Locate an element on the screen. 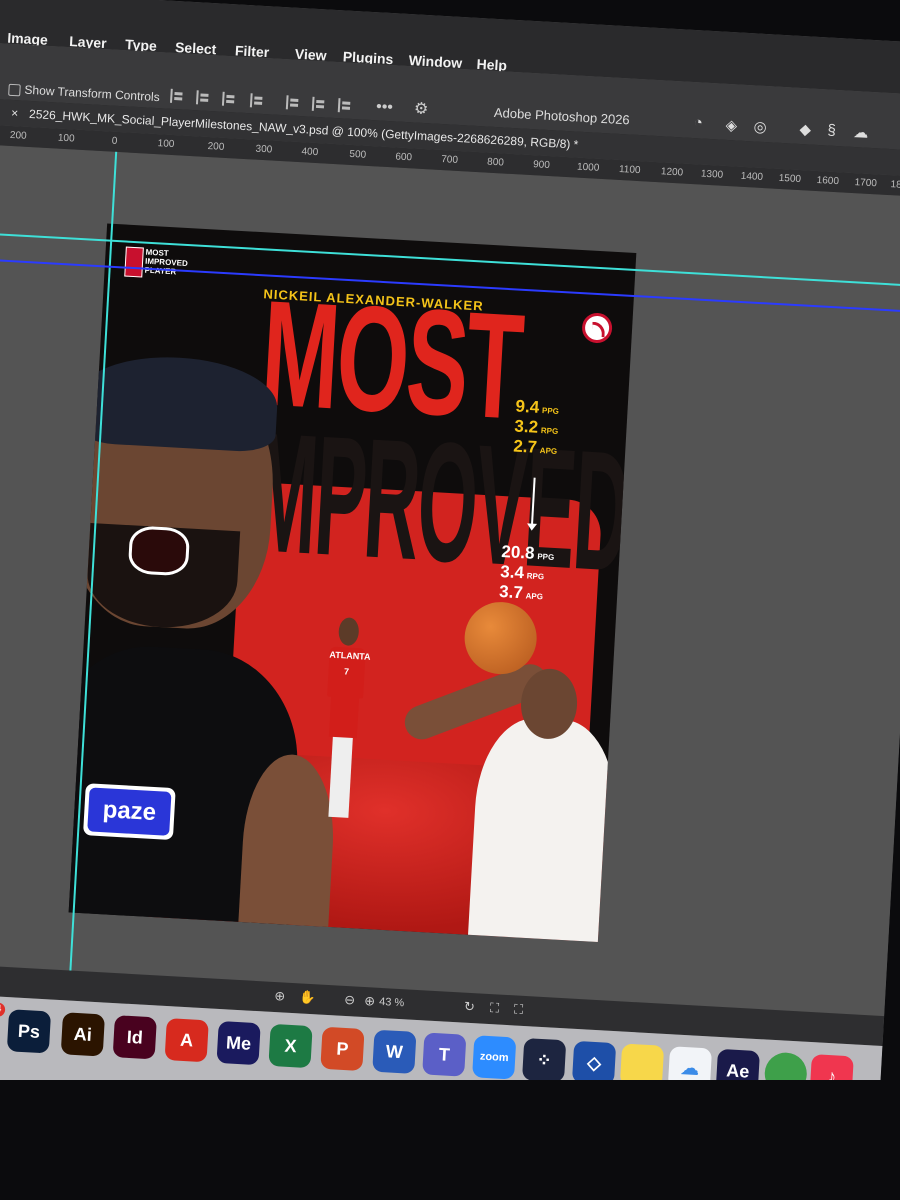  outlook-badge: 214 is located at coordinates (3, 1009).